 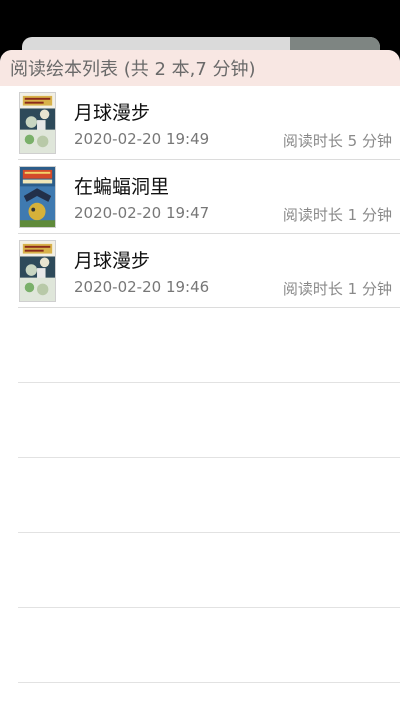 I want to click on book-read-time: 2020-02-20 19:46, so click(x=142, y=287).